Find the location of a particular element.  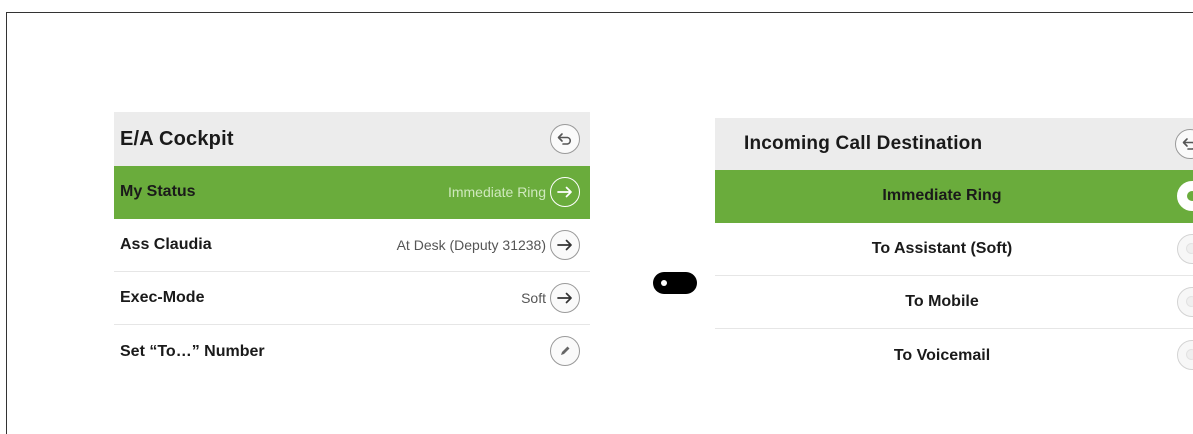

incoming-call-header: Incoming Call Destination is located at coordinates (954, 144).